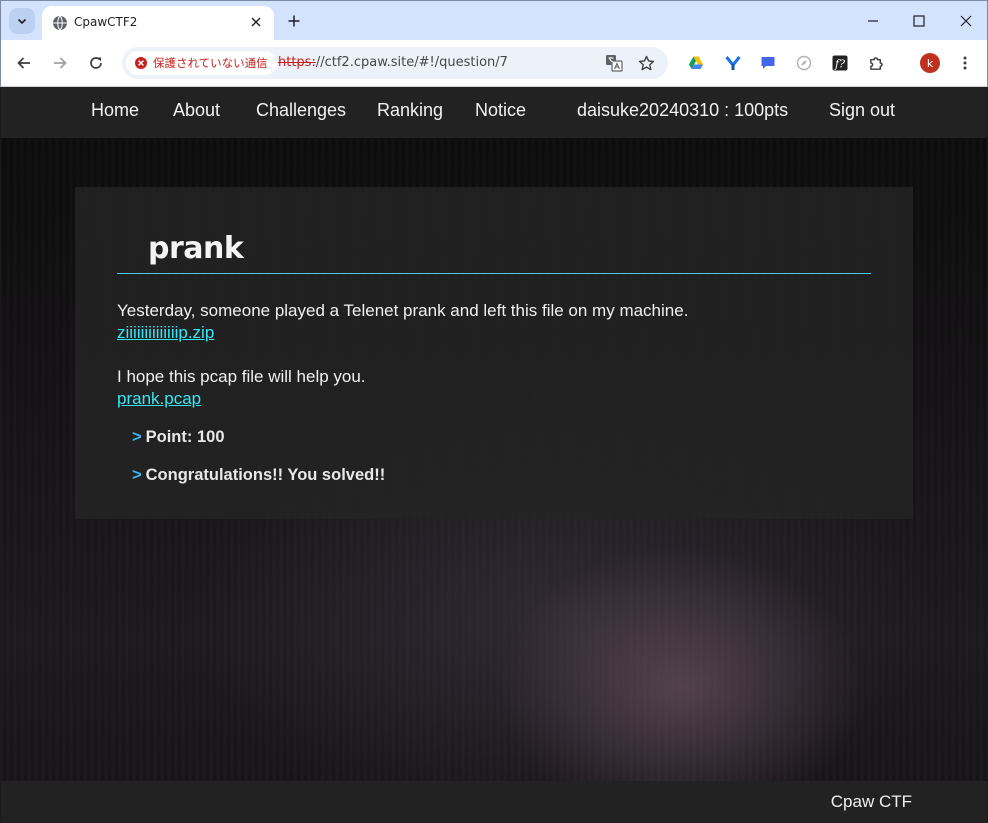 Image resolution: width=988 pixels, height=823 pixels. Describe the element at coordinates (196, 248) in the screenshot. I see `question-title: prank` at that location.